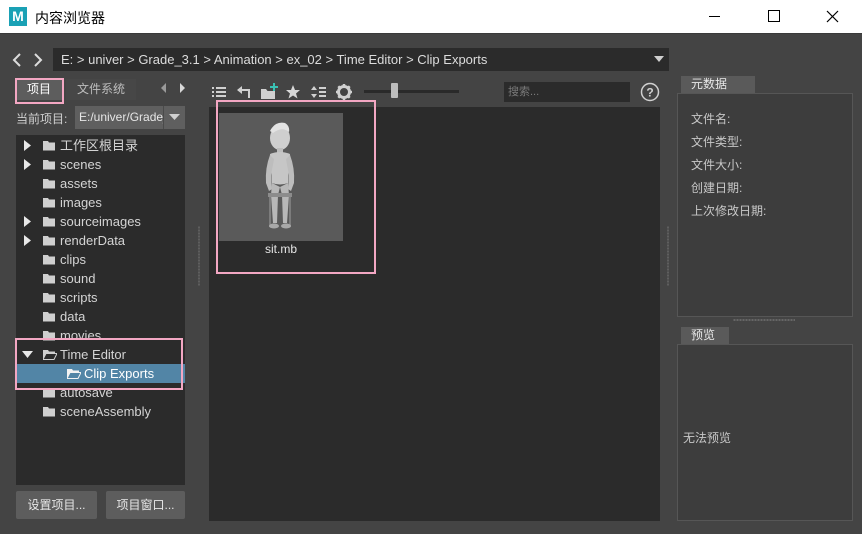  Describe the element at coordinates (431, 16) in the screenshot. I see `title-bar: M 内容浏览器` at that location.